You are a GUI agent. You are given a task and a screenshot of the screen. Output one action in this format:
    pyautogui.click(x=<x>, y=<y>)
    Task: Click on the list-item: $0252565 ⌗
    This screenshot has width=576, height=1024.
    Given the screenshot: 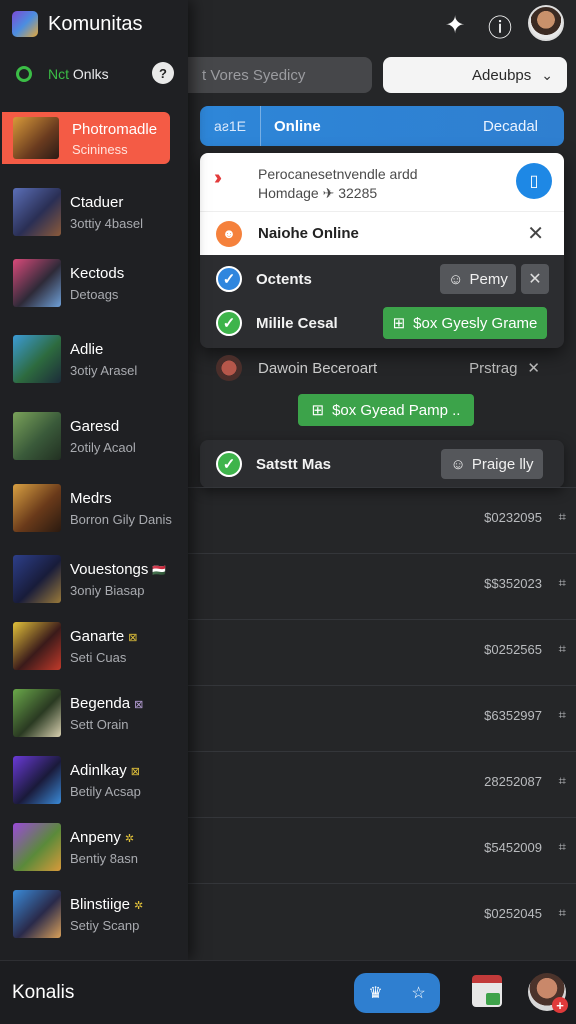 What is the action you would take?
    pyautogui.click(x=382, y=652)
    